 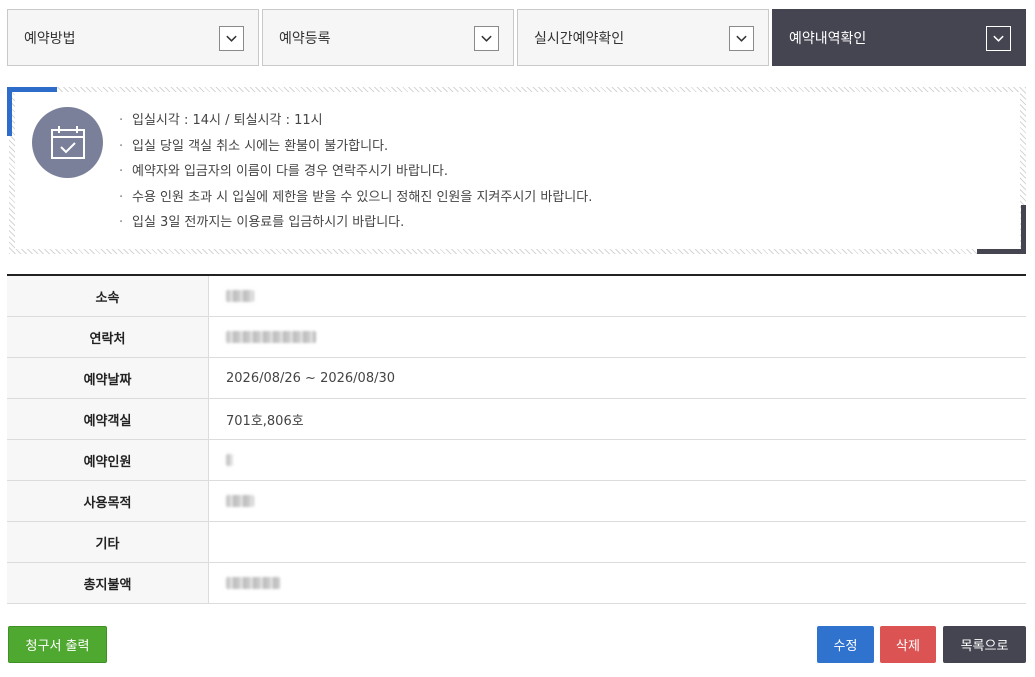 I want to click on tab-label: 예약방법, so click(x=50, y=38).